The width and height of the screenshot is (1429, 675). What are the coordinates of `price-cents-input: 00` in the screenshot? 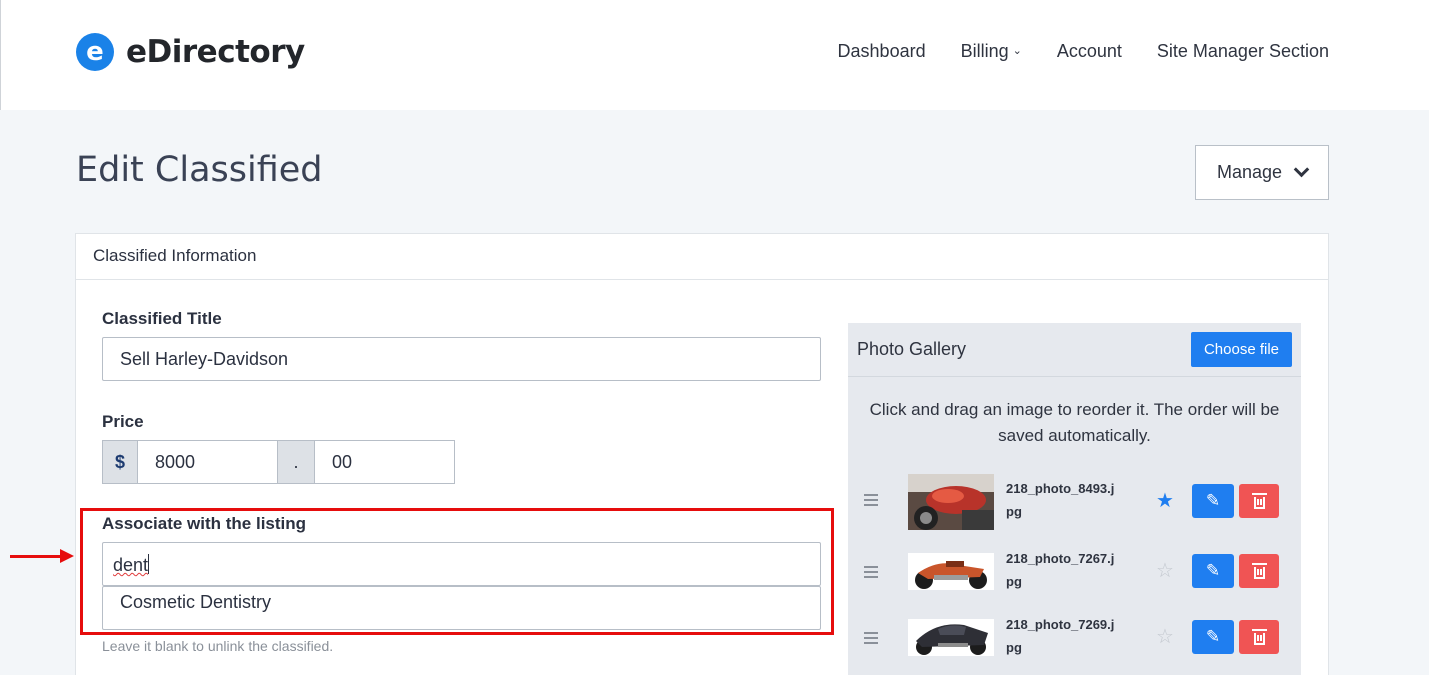 It's located at (384, 462).